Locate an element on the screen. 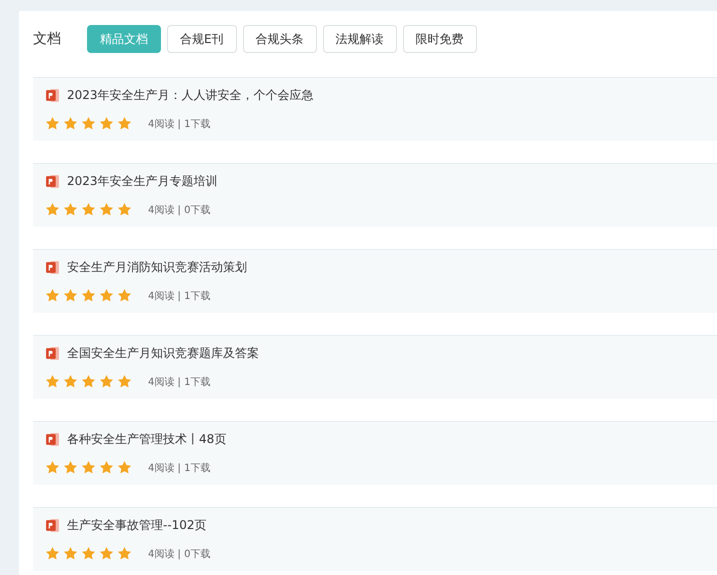 The image size is (717, 575). document-card: 2023年安全生产月：人人讲安全，个个会应急 4阅读 | 1下载 is located at coordinates (375, 109).